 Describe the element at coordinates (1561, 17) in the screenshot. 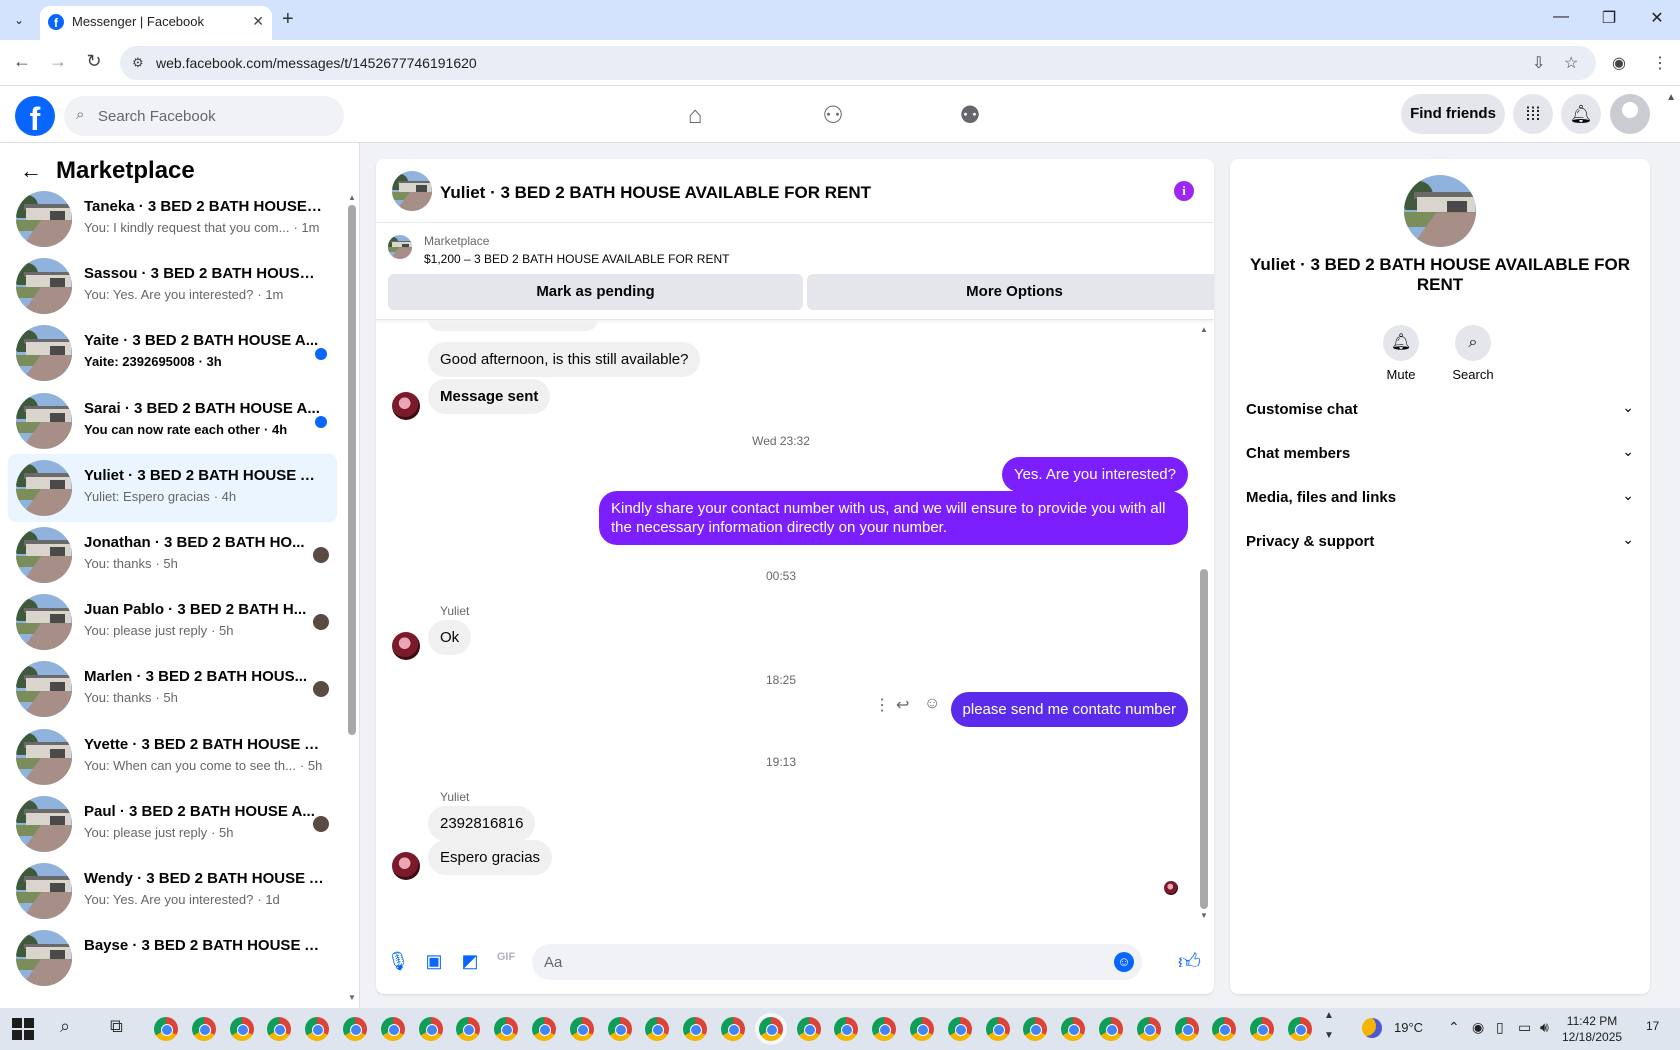

I see `minimize-icon: —` at that location.